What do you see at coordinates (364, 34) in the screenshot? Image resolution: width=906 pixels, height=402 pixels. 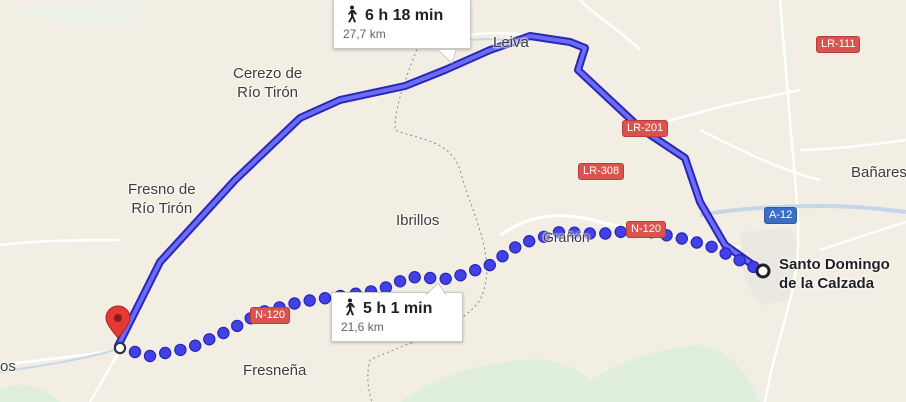 I see `alt-route-distance: 27,7 km` at bounding box center [364, 34].